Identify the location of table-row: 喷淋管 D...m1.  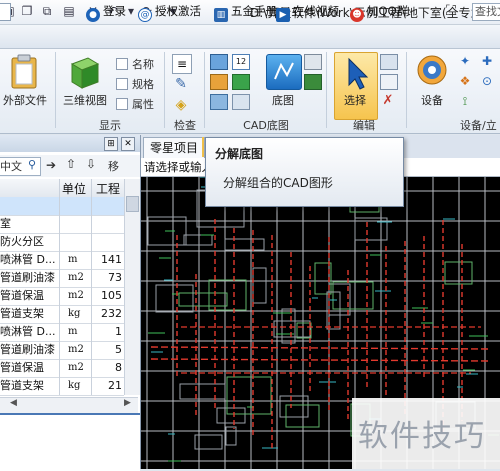
(62, 332).